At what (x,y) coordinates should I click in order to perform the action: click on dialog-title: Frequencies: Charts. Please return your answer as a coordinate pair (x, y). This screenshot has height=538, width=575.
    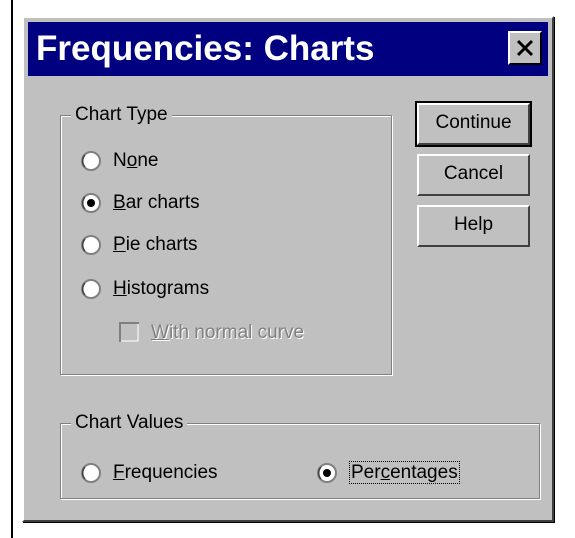
    Looking at the image, I should click on (205, 48).